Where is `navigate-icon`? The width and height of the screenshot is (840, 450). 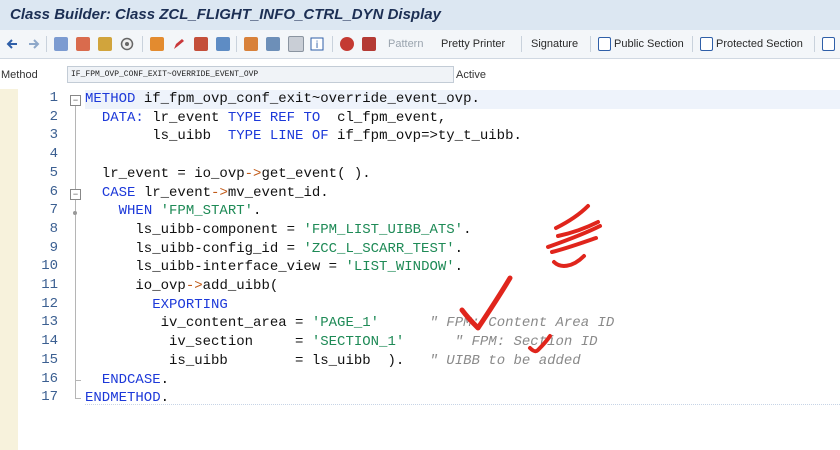
navigate-icon is located at coordinates (223, 44).